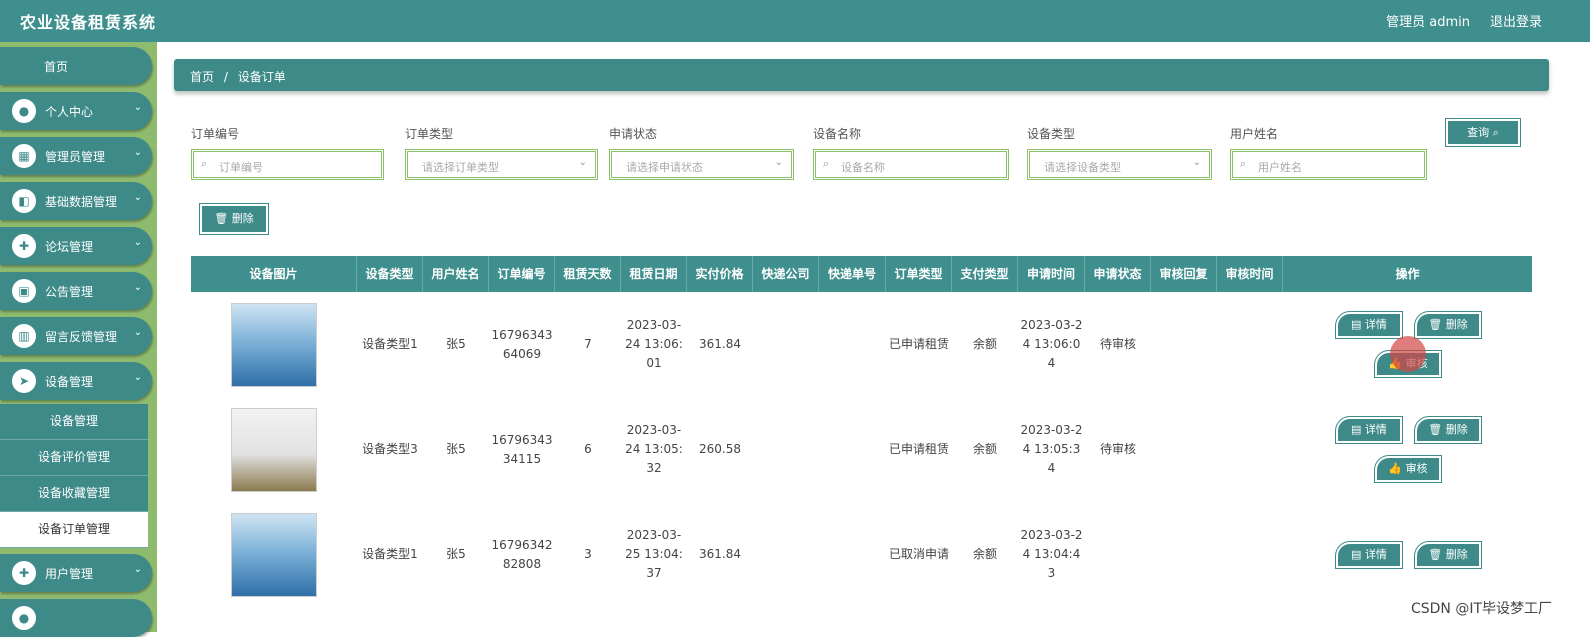 This screenshot has width=1590, height=637. Describe the element at coordinates (1407, 274) in the screenshot. I see `column-header: 操作` at that location.